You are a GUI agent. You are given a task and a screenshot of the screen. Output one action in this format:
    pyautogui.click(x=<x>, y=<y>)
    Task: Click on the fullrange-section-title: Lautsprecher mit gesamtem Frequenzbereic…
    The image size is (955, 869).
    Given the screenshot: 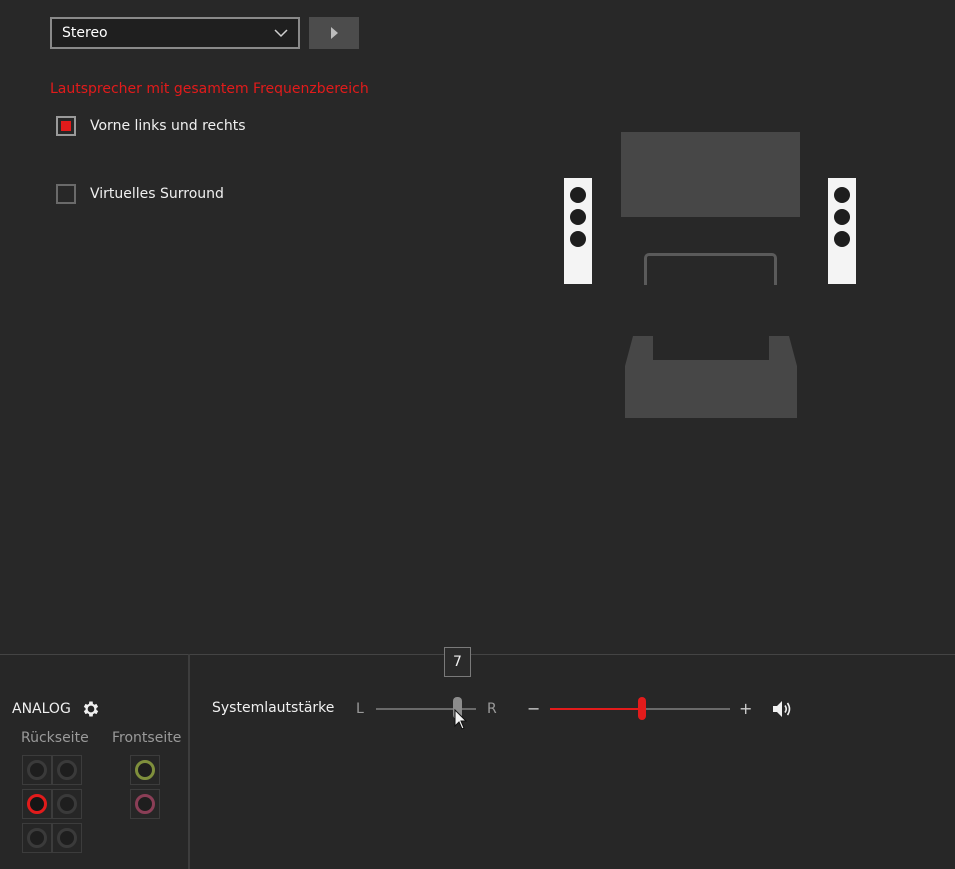 What is the action you would take?
    pyautogui.click(x=209, y=89)
    